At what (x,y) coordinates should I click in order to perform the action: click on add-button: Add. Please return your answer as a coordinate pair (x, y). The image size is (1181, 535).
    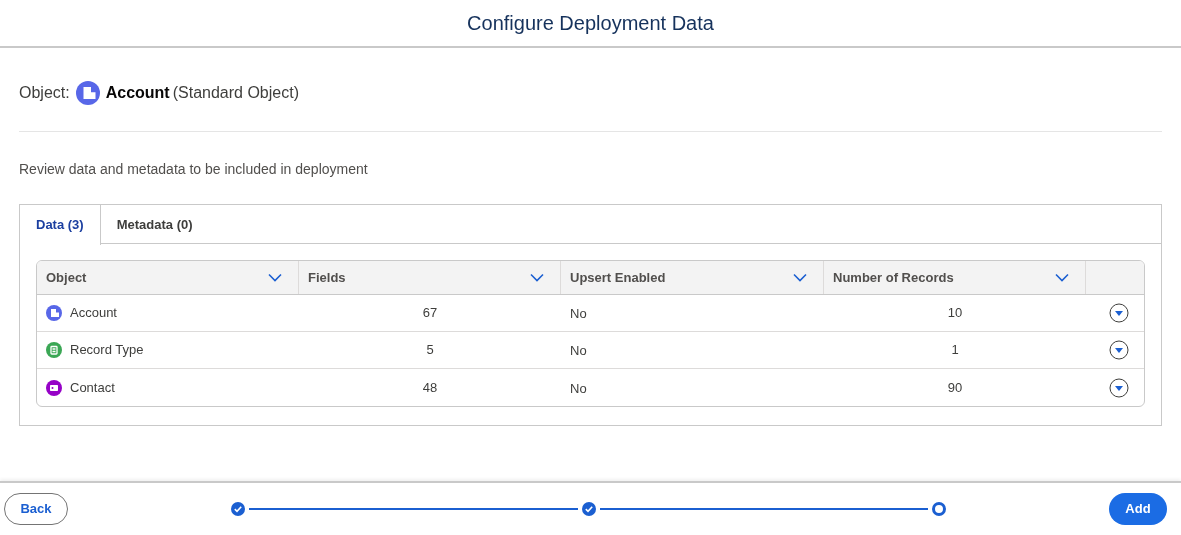
    Looking at the image, I should click on (1138, 509).